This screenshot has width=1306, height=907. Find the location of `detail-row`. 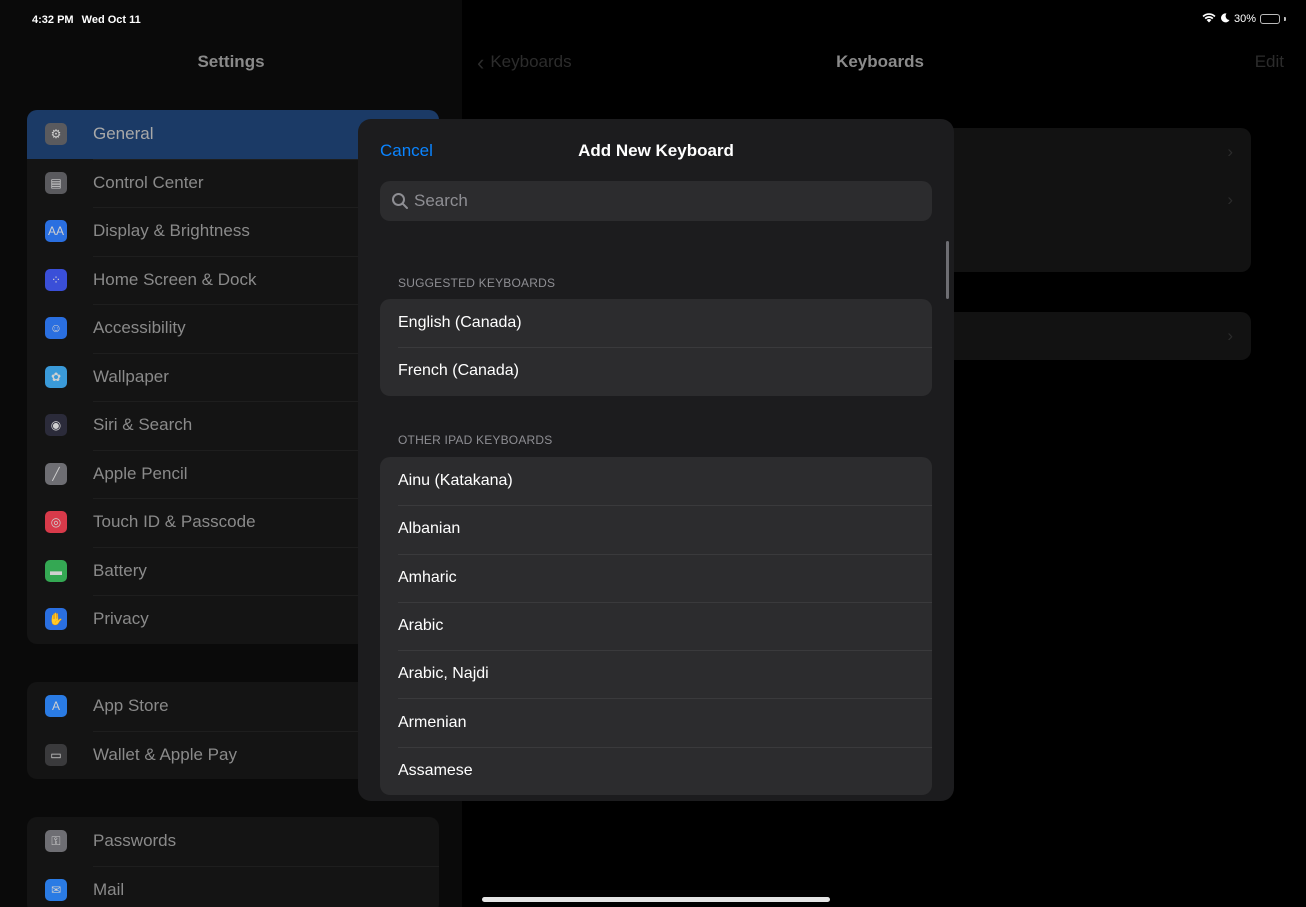

detail-row is located at coordinates (1093, 248).